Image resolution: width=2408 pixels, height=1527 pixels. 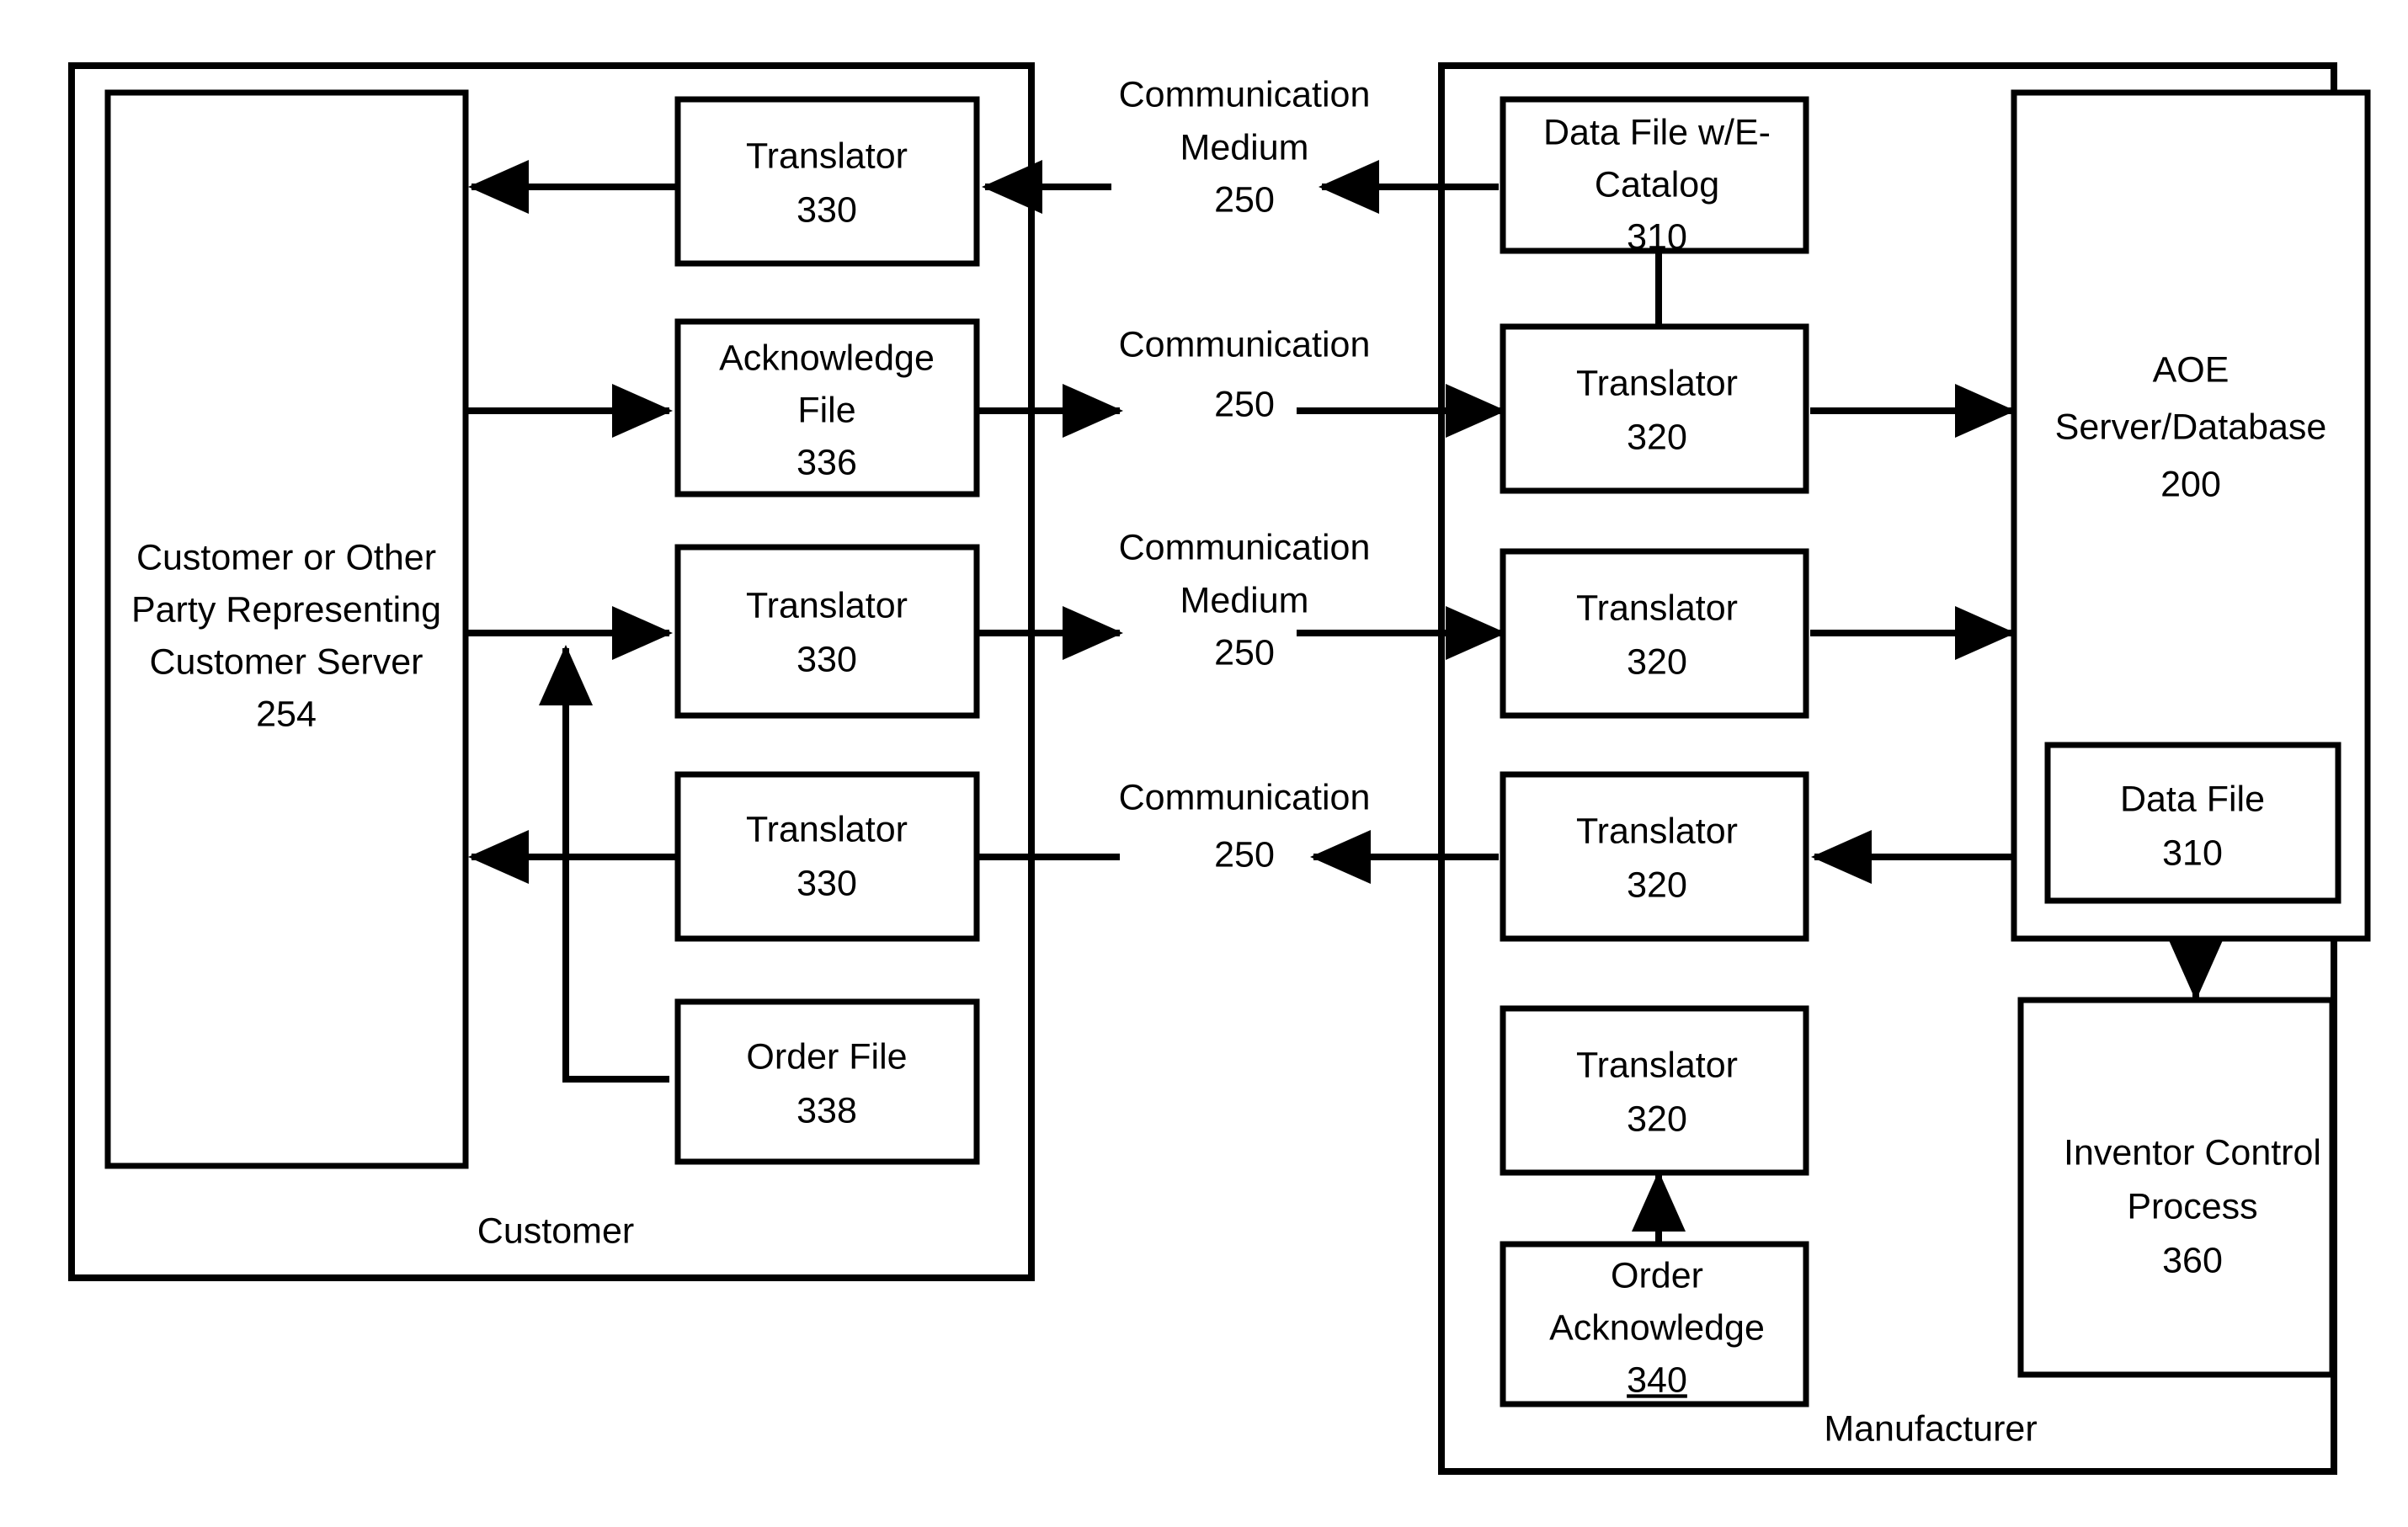 What do you see at coordinates (826, 1056) in the screenshot?
I see `svg-text: Order File` at bounding box center [826, 1056].